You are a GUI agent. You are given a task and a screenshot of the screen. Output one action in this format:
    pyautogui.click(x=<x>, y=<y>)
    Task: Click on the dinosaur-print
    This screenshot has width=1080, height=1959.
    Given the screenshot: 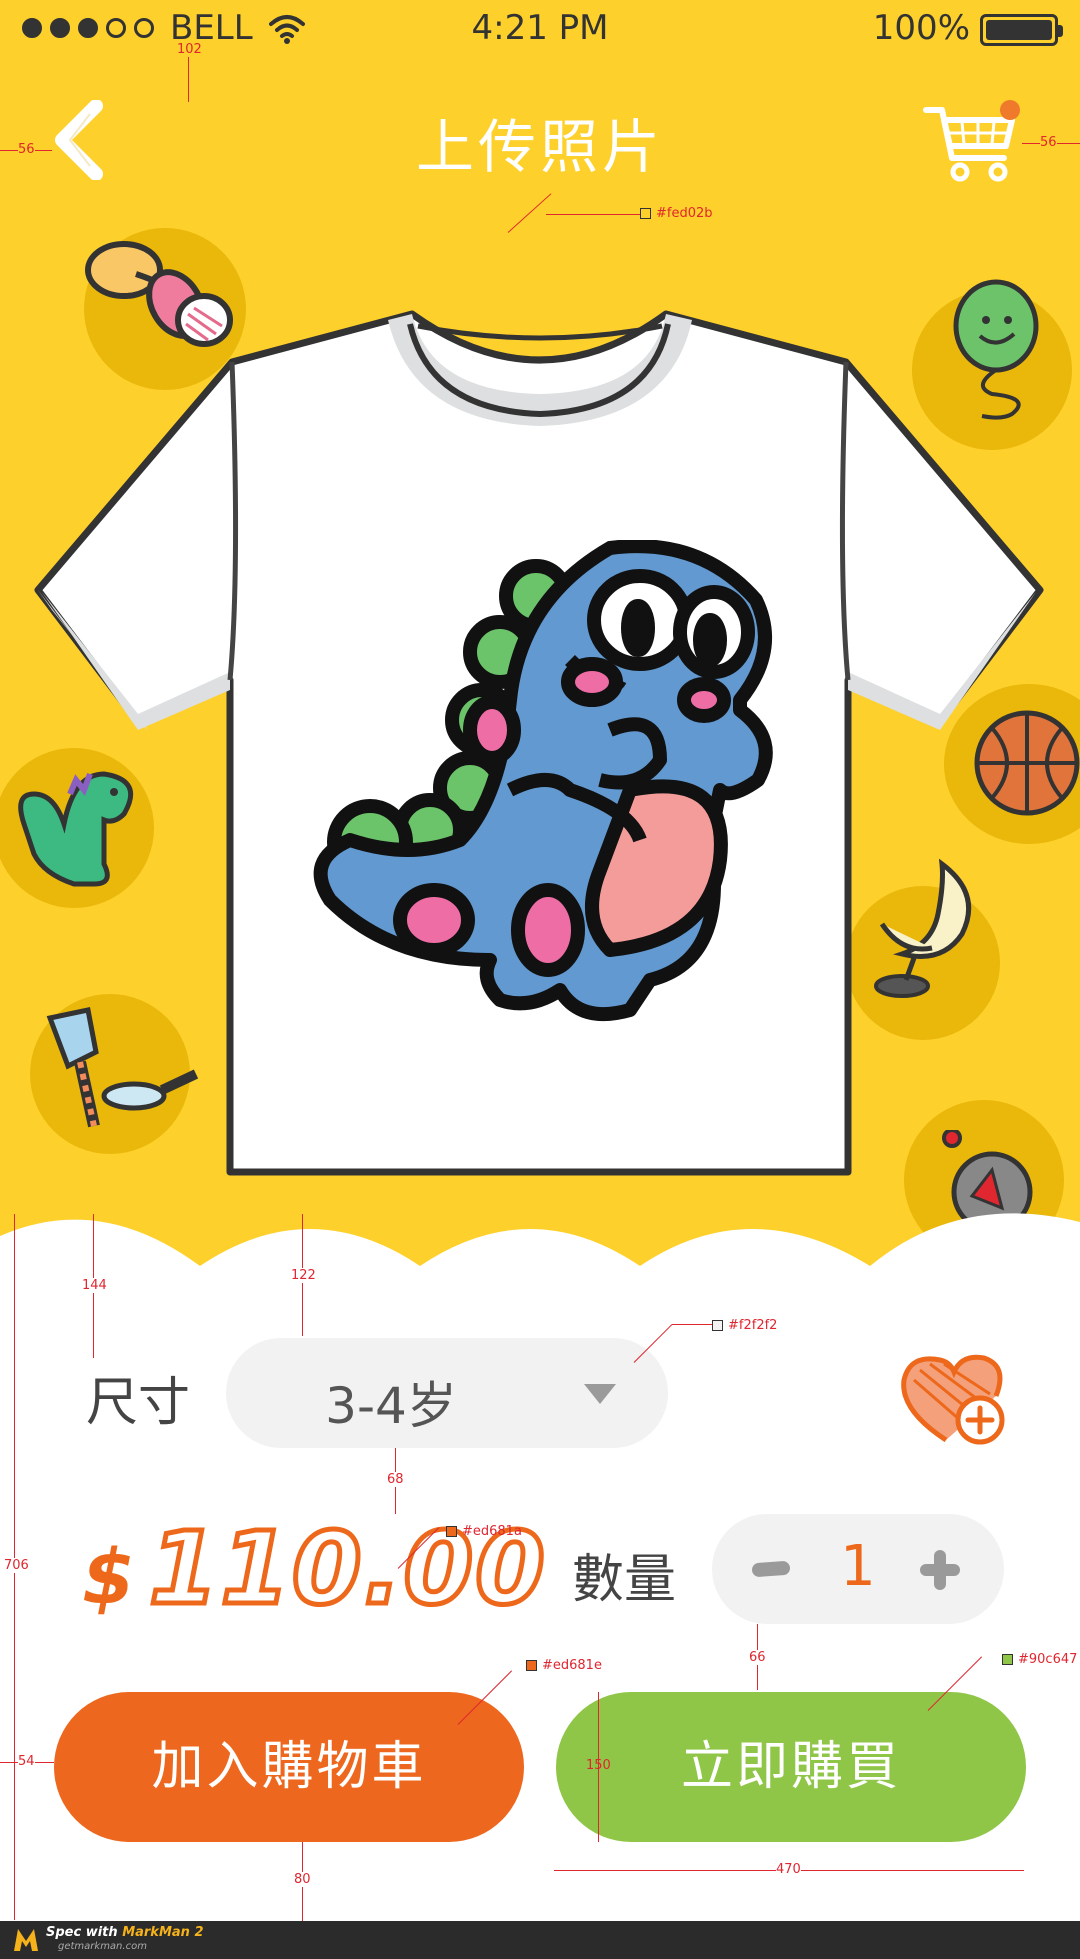 What is the action you would take?
    pyautogui.click(x=545, y=789)
    